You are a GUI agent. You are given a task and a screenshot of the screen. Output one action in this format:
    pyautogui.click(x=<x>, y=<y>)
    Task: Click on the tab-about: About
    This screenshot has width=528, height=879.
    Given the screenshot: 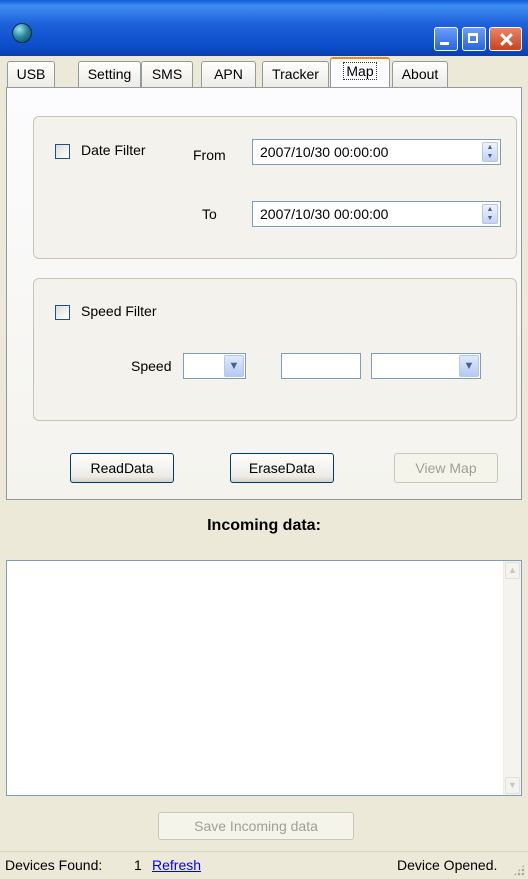 What is the action you would take?
    pyautogui.click(x=420, y=74)
    